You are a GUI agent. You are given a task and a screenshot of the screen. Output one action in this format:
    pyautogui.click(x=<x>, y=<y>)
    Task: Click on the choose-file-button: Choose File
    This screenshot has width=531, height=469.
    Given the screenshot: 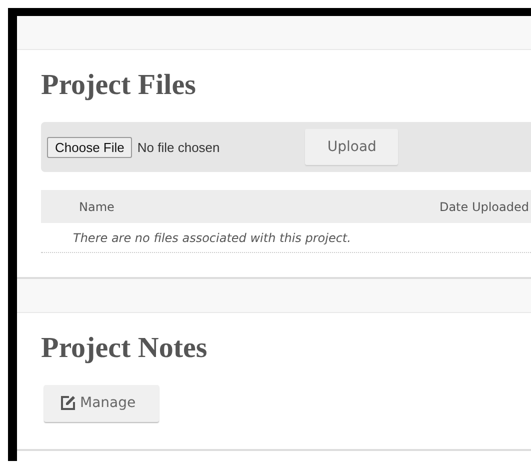 What is the action you would take?
    pyautogui.click(x=89, y=147)
    